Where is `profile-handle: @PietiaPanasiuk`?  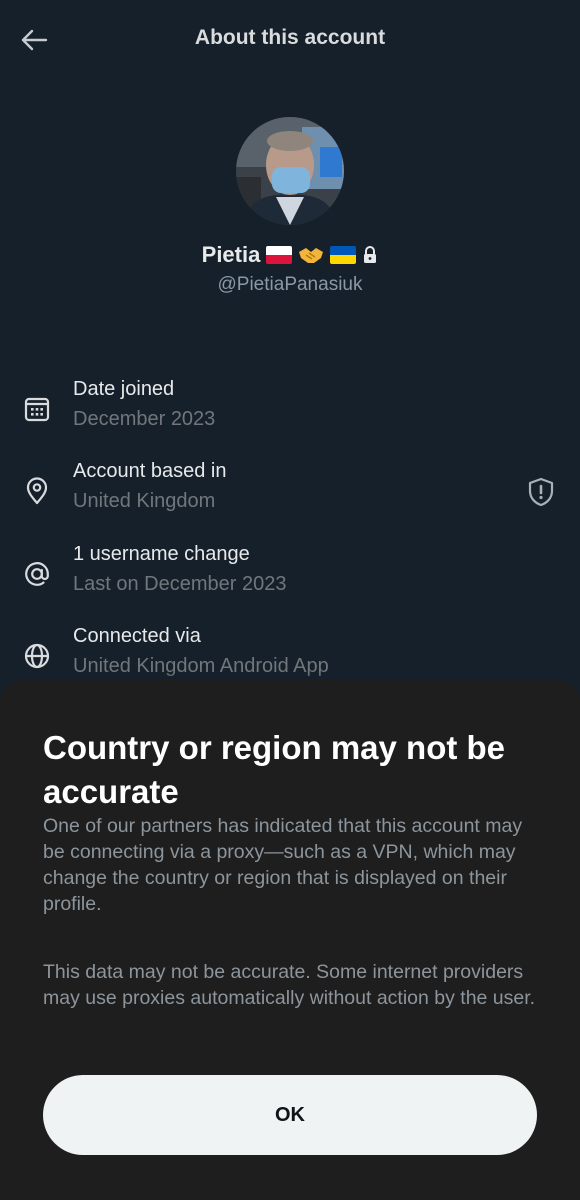 profile-handle: @PietiaPanasiuk is located at coordinates (290, 284).